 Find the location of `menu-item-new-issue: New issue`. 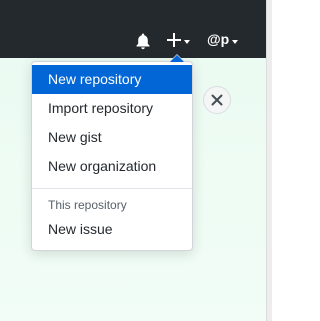

menu-item-new-issue: New issue is located at coordinates (112, 229).